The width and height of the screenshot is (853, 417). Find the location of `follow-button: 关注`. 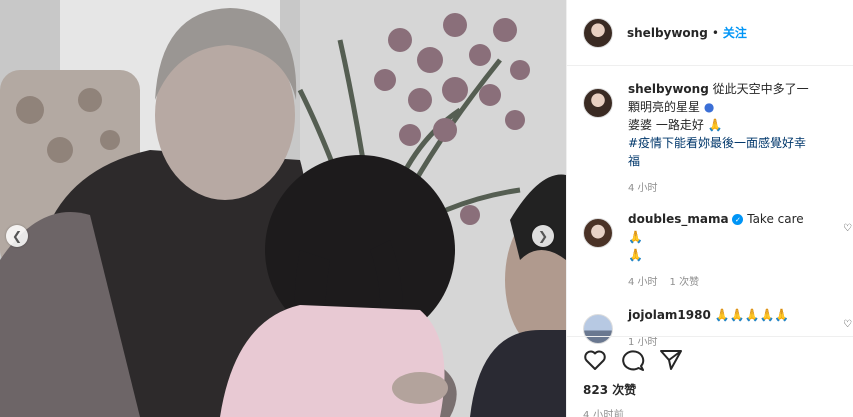

follow-button: 关注 is located at coordinates (735, 32).